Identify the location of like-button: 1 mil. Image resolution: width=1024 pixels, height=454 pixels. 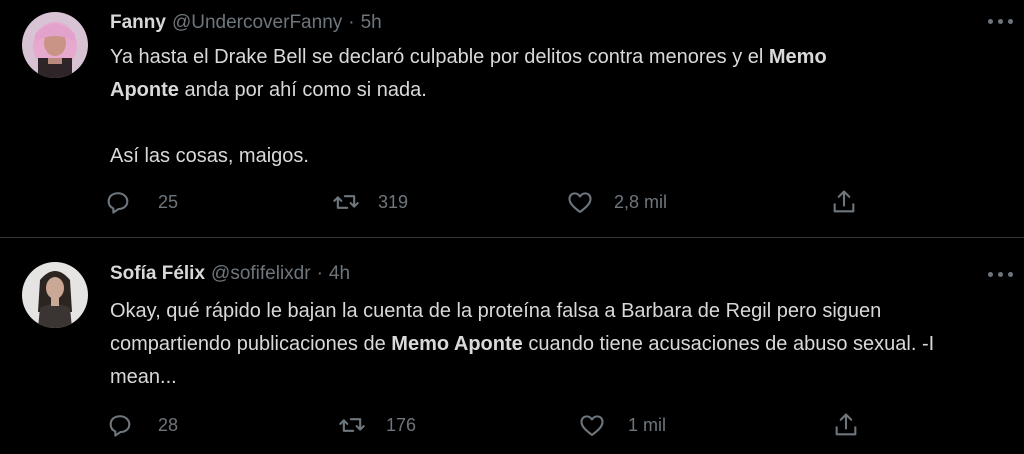
(622, 425).